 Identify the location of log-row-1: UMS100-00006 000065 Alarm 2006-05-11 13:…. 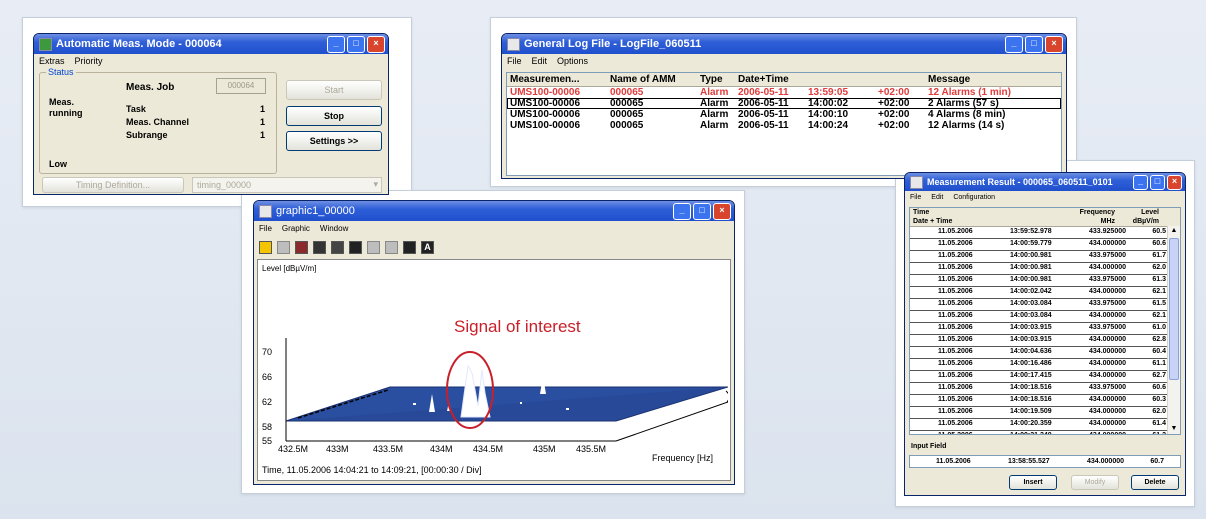
(784, 92).